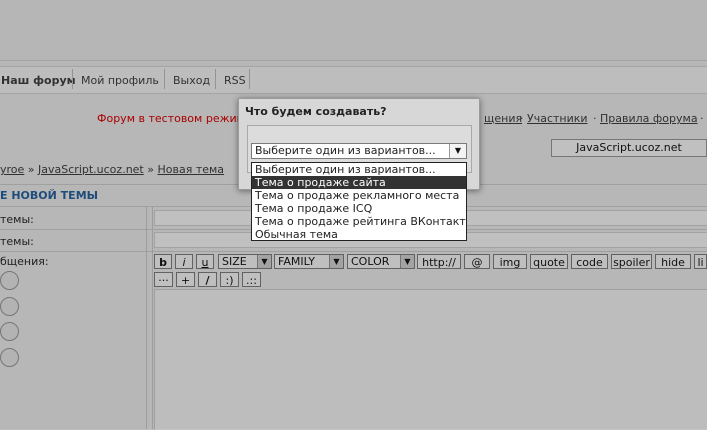 This screenshot has width=707, height=430. I want to click on option-regular-topic: Обычная тема, so click(359, 234).